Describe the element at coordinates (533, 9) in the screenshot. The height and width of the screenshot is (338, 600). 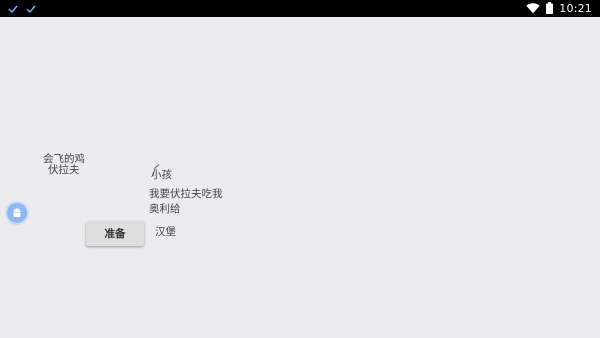
I see `wifi-icon` at that location.